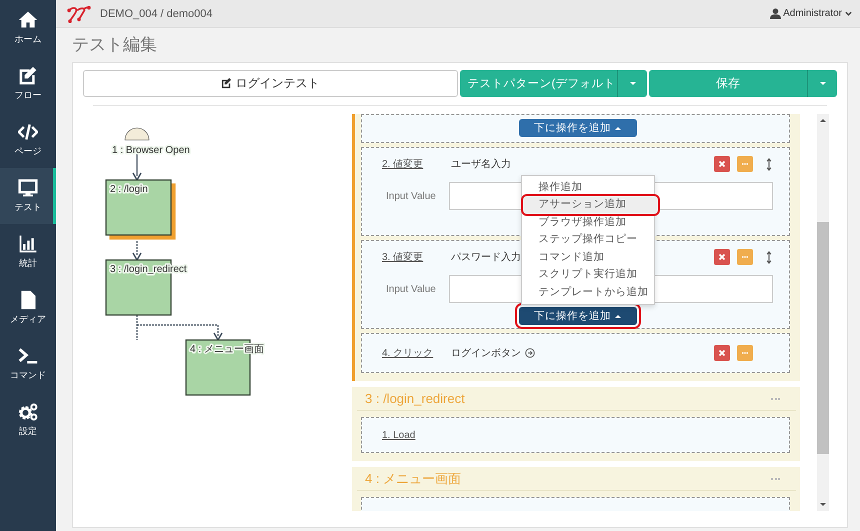 The height and width of the screenshot is (531, 860). Describe the element at coordinates (486, 257) in the screenshot. I see `step-target: パスワード入力` at that location.